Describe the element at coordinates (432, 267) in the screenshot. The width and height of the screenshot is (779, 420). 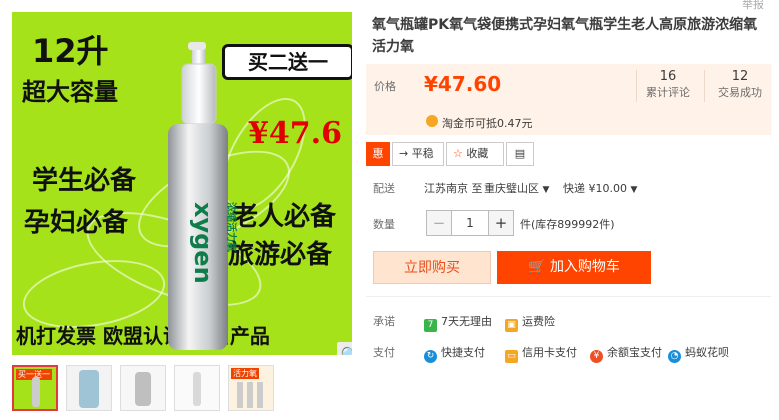
I see `buy-now-button: 立即购买` at that location.